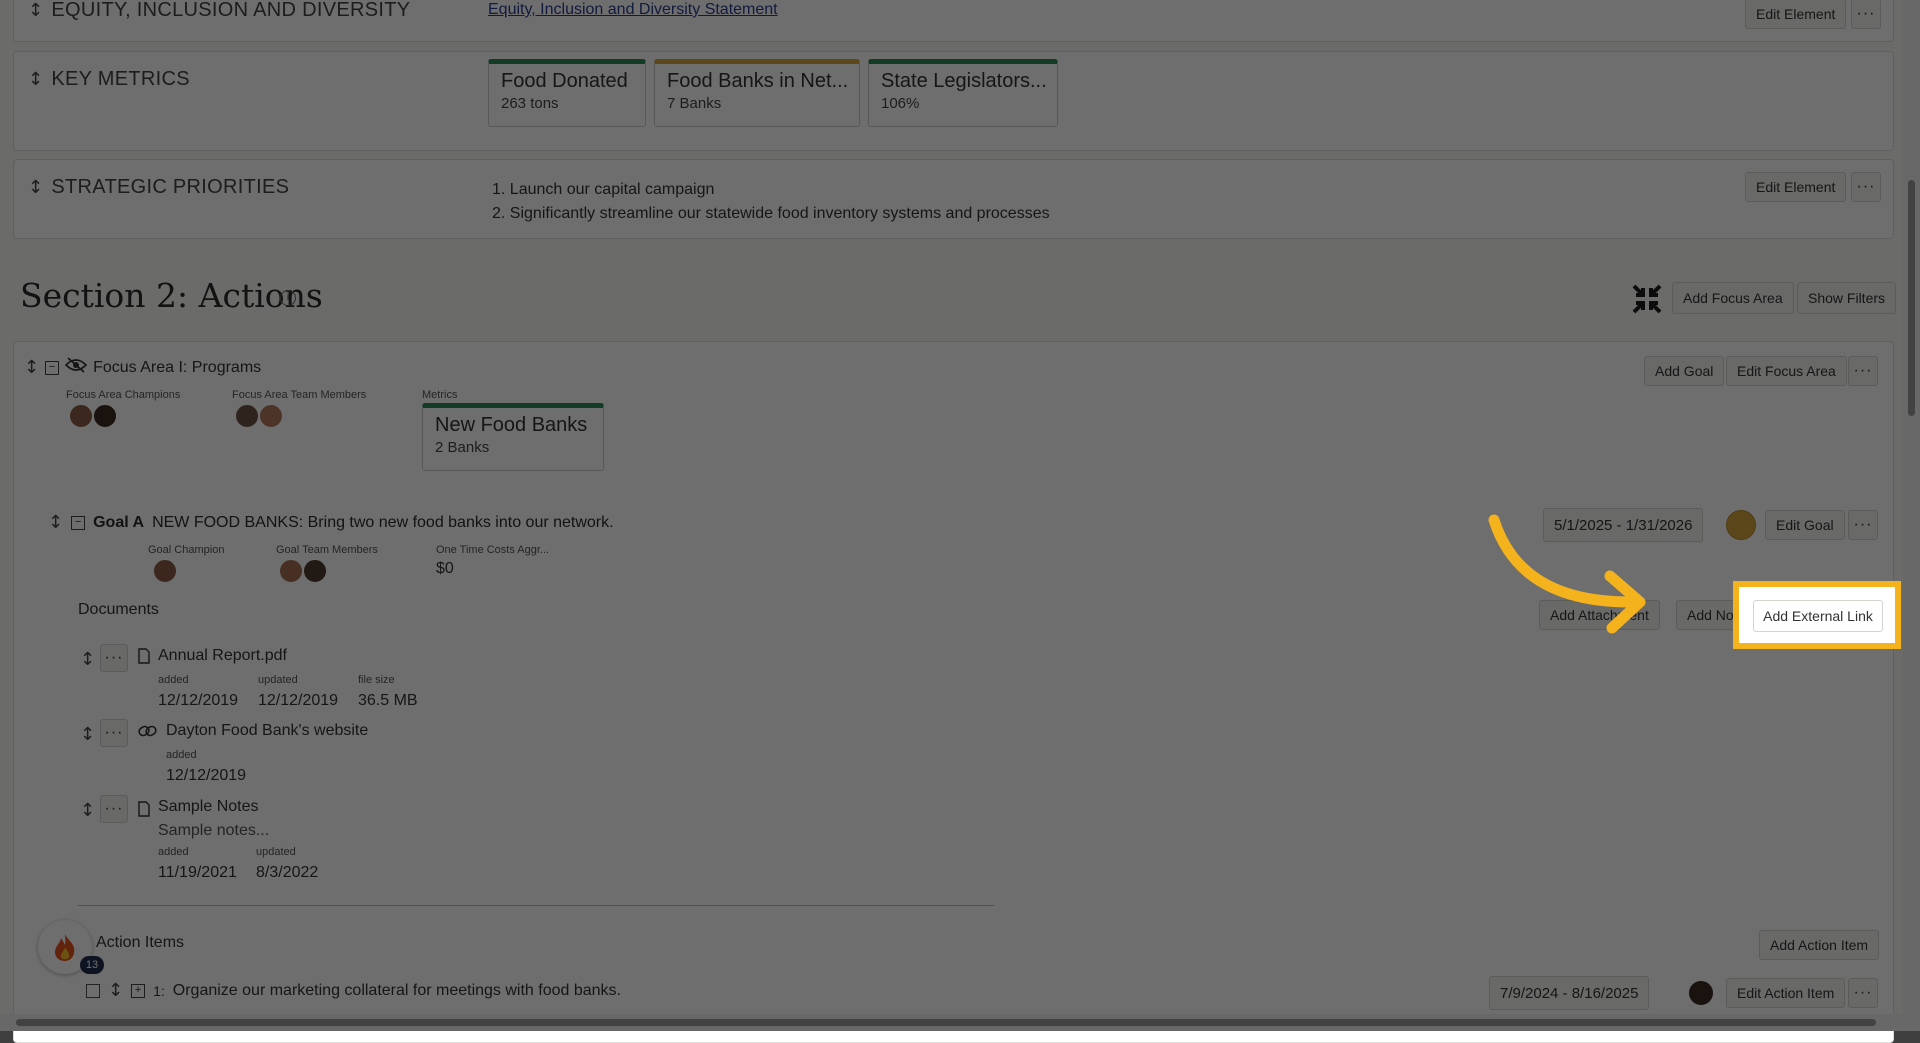 The width and height of the screenshot is (1920, 1043). I want to click on link-icon, so click(148, 733).